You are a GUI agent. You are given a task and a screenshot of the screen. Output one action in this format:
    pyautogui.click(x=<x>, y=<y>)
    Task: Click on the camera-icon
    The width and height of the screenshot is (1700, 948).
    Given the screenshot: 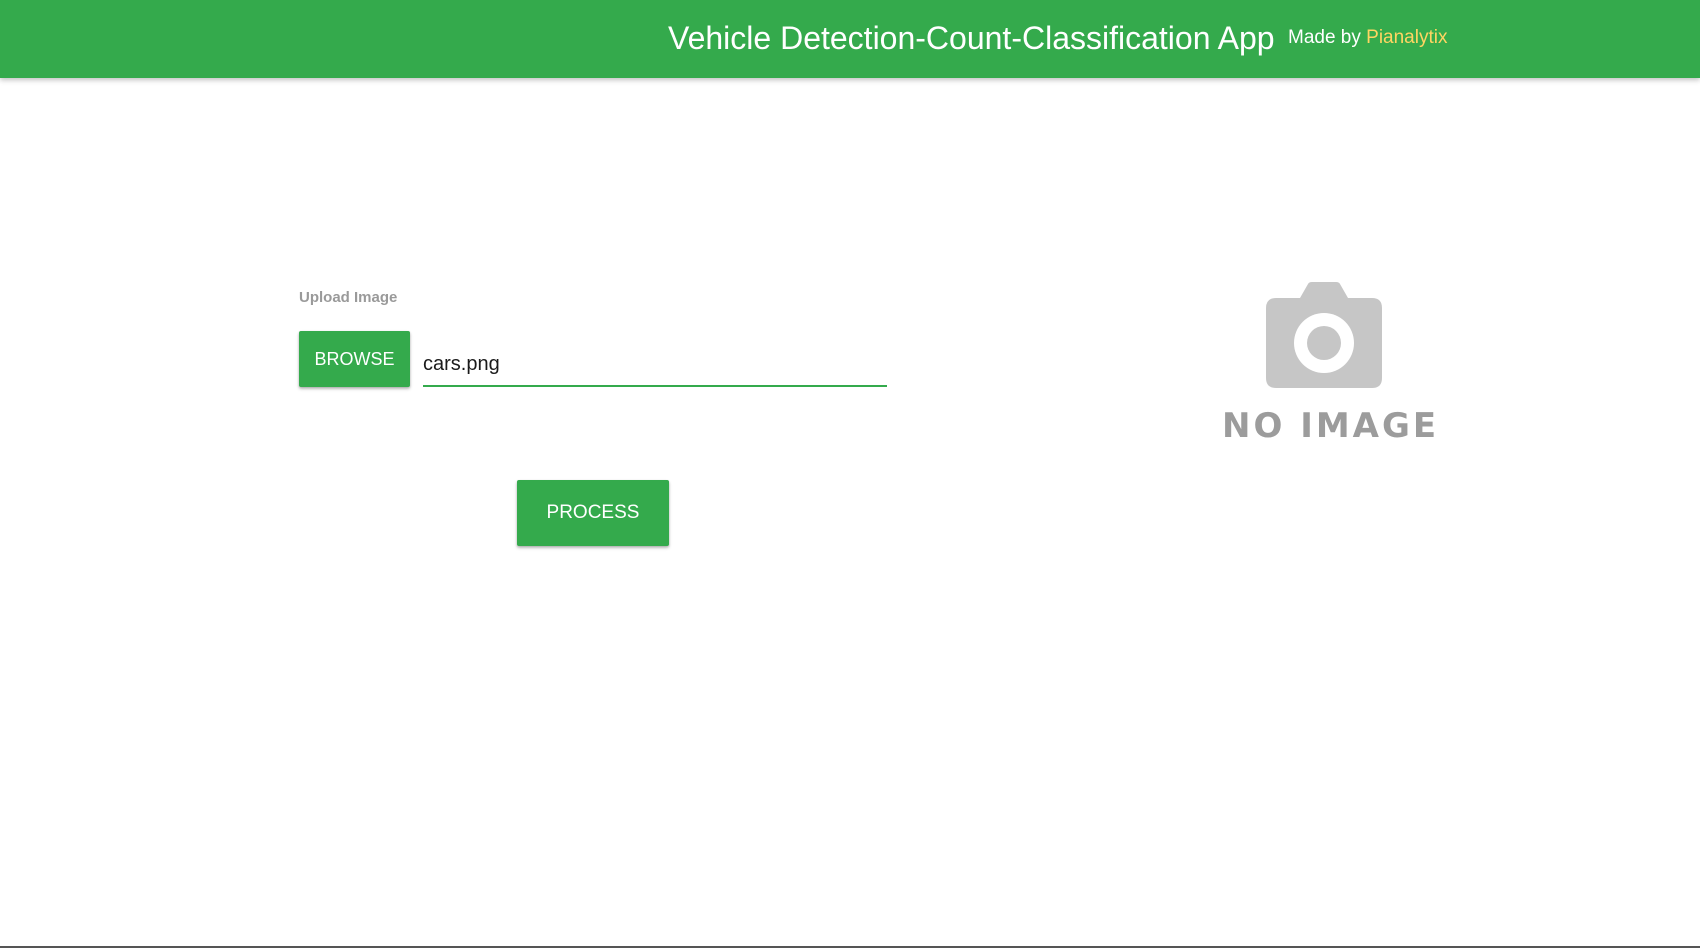 What is the action you would take?
    pyautogui.click(x=1324, y=335)
    